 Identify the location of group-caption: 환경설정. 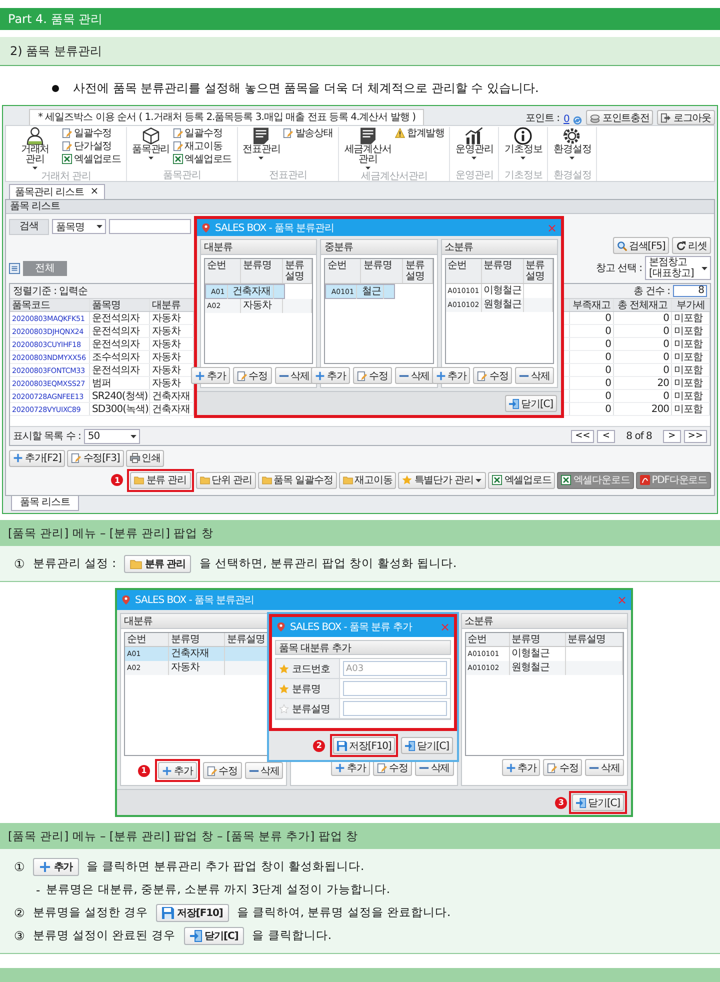
(572, 175).